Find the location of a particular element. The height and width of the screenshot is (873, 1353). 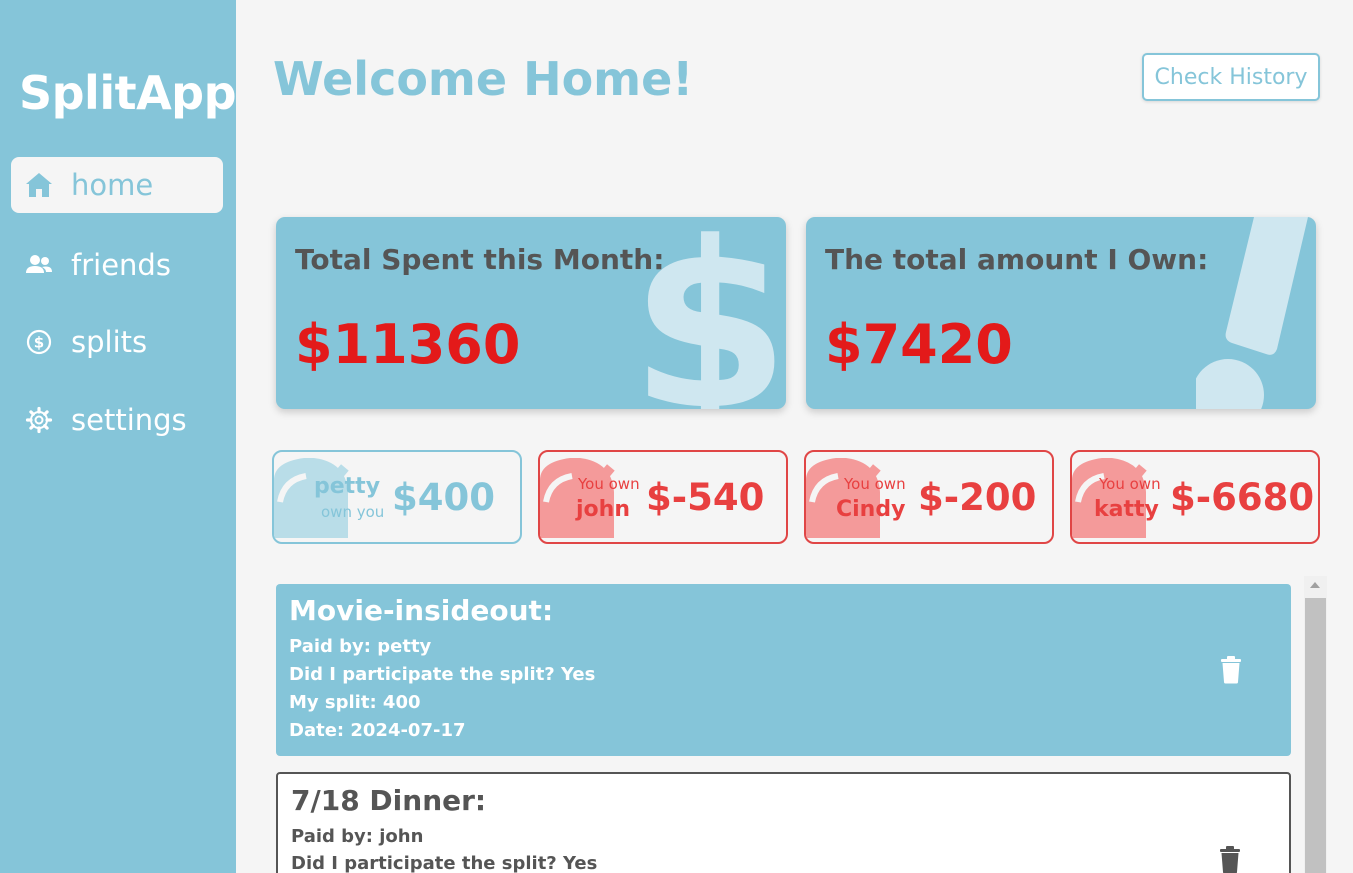

friend-amount: $-200 is located at coordinates (977, 497).